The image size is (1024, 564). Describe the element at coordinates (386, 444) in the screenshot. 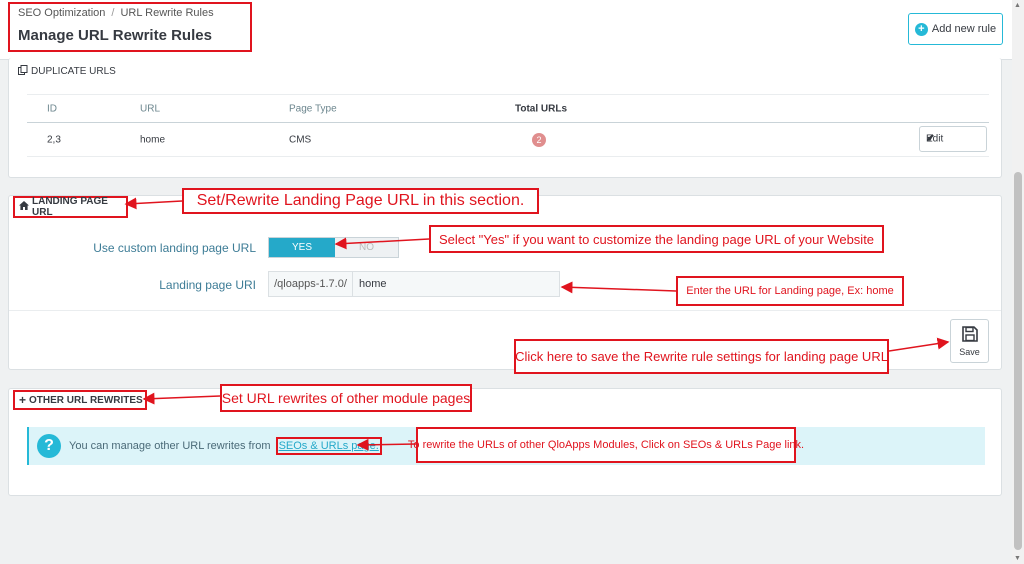

I see `arrow-link` at that location.